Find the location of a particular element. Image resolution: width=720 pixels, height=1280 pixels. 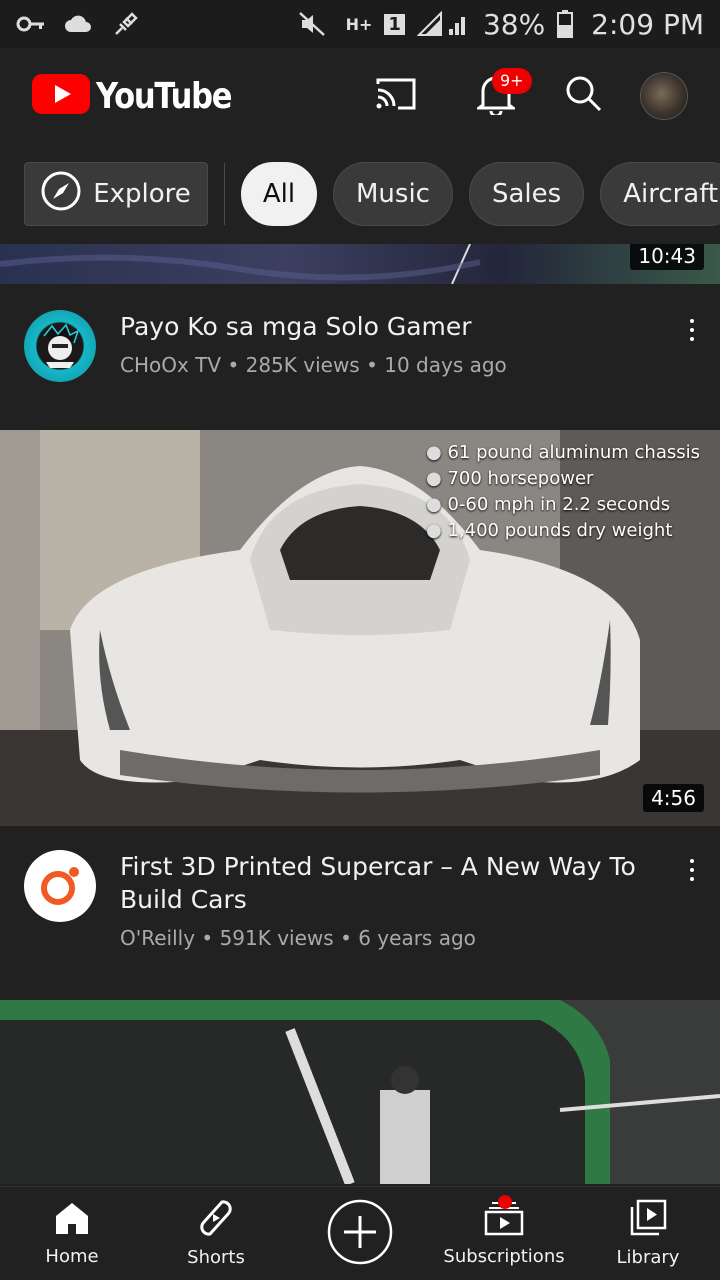

nav-shorts-label: Shorts is located at coordinates (216, 1257).